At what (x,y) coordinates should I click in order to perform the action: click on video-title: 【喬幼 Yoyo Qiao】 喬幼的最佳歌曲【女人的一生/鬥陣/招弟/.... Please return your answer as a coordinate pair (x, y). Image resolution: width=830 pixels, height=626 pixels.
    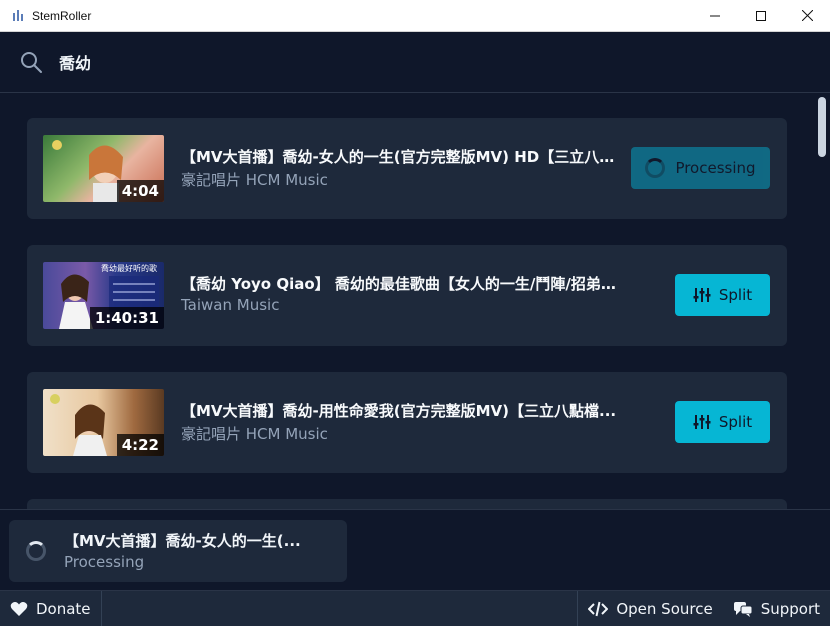
    Looking at the image, I should click on (401, 284).